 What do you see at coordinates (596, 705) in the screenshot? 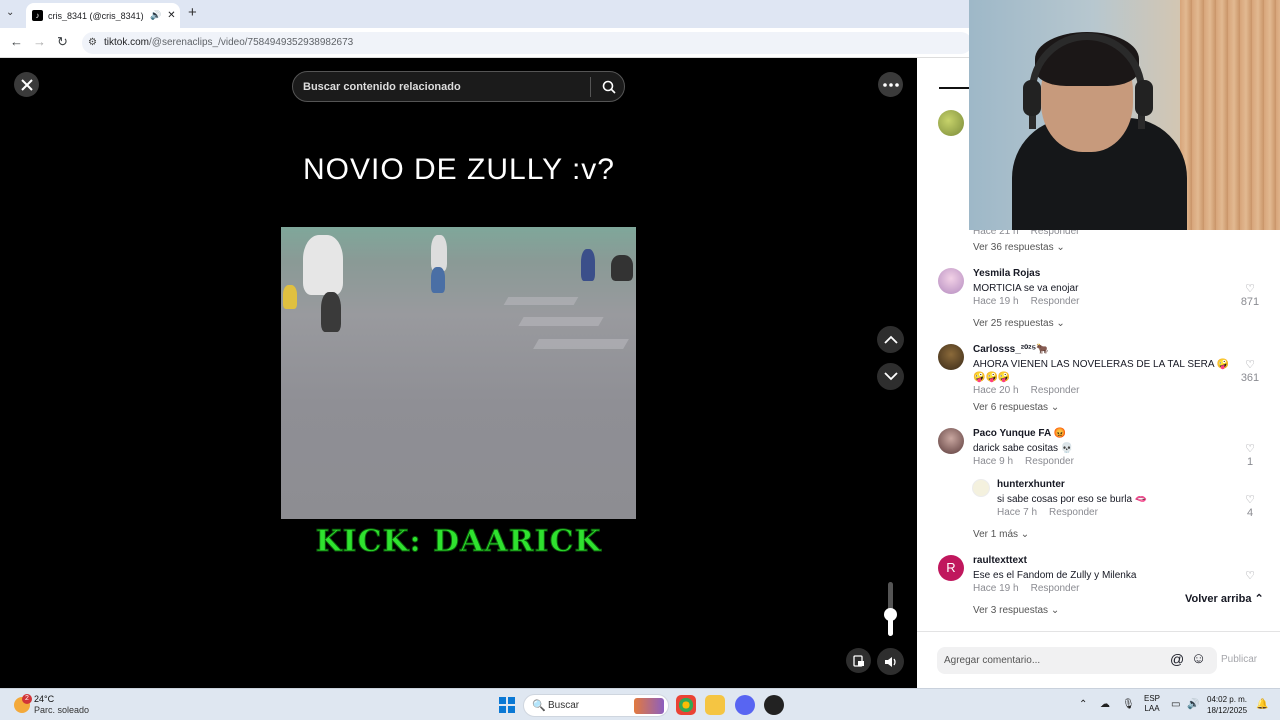
I see `taskbar-search: 🔍 Buscar` at bounding box center [596, 705].